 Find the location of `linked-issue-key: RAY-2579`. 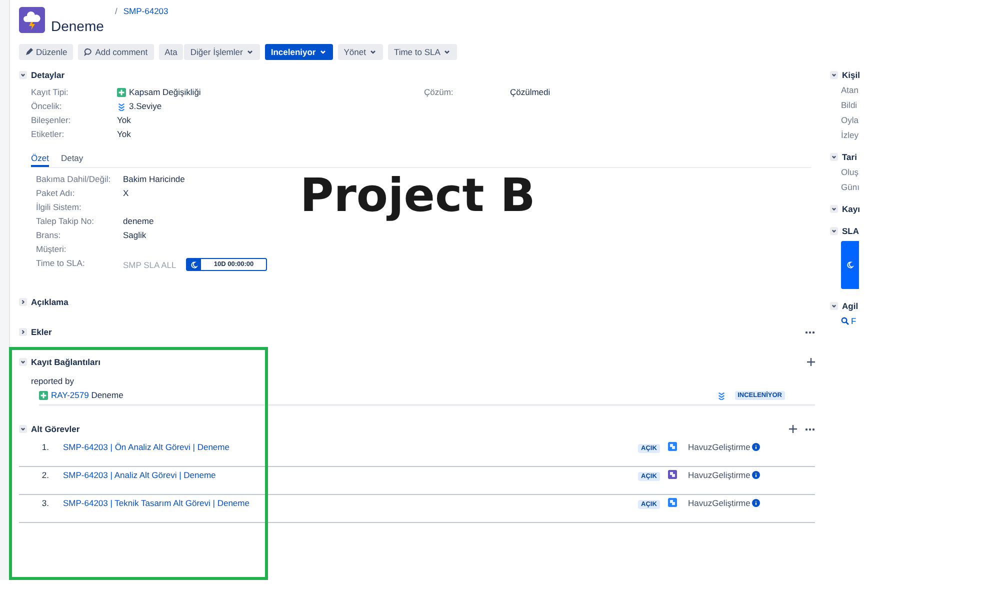

linked-issue-key: RAY-2579 is located at coordinates (70, 395).